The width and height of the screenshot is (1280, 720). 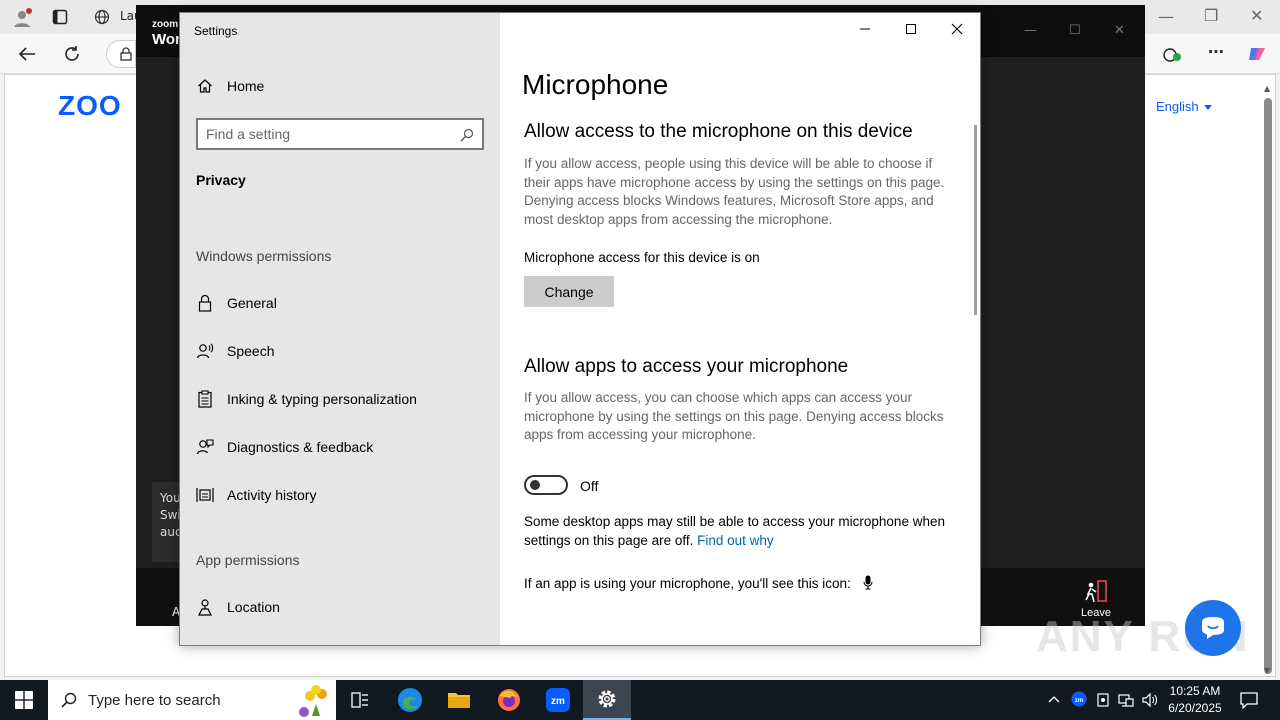 I want to click on tab-actions-icon, so click(x=60, y=18).